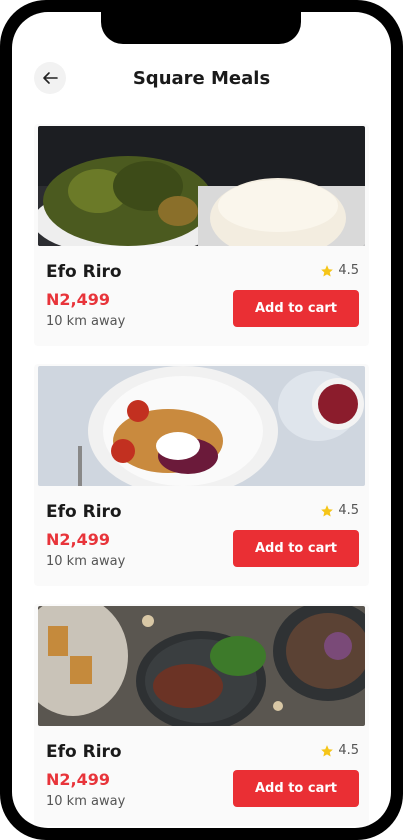 Image resolution: width=403 pixels, height=840 pixels. Describe the element at coordinates (201, 28) in the screenshot. I see `device-notch` at that location.